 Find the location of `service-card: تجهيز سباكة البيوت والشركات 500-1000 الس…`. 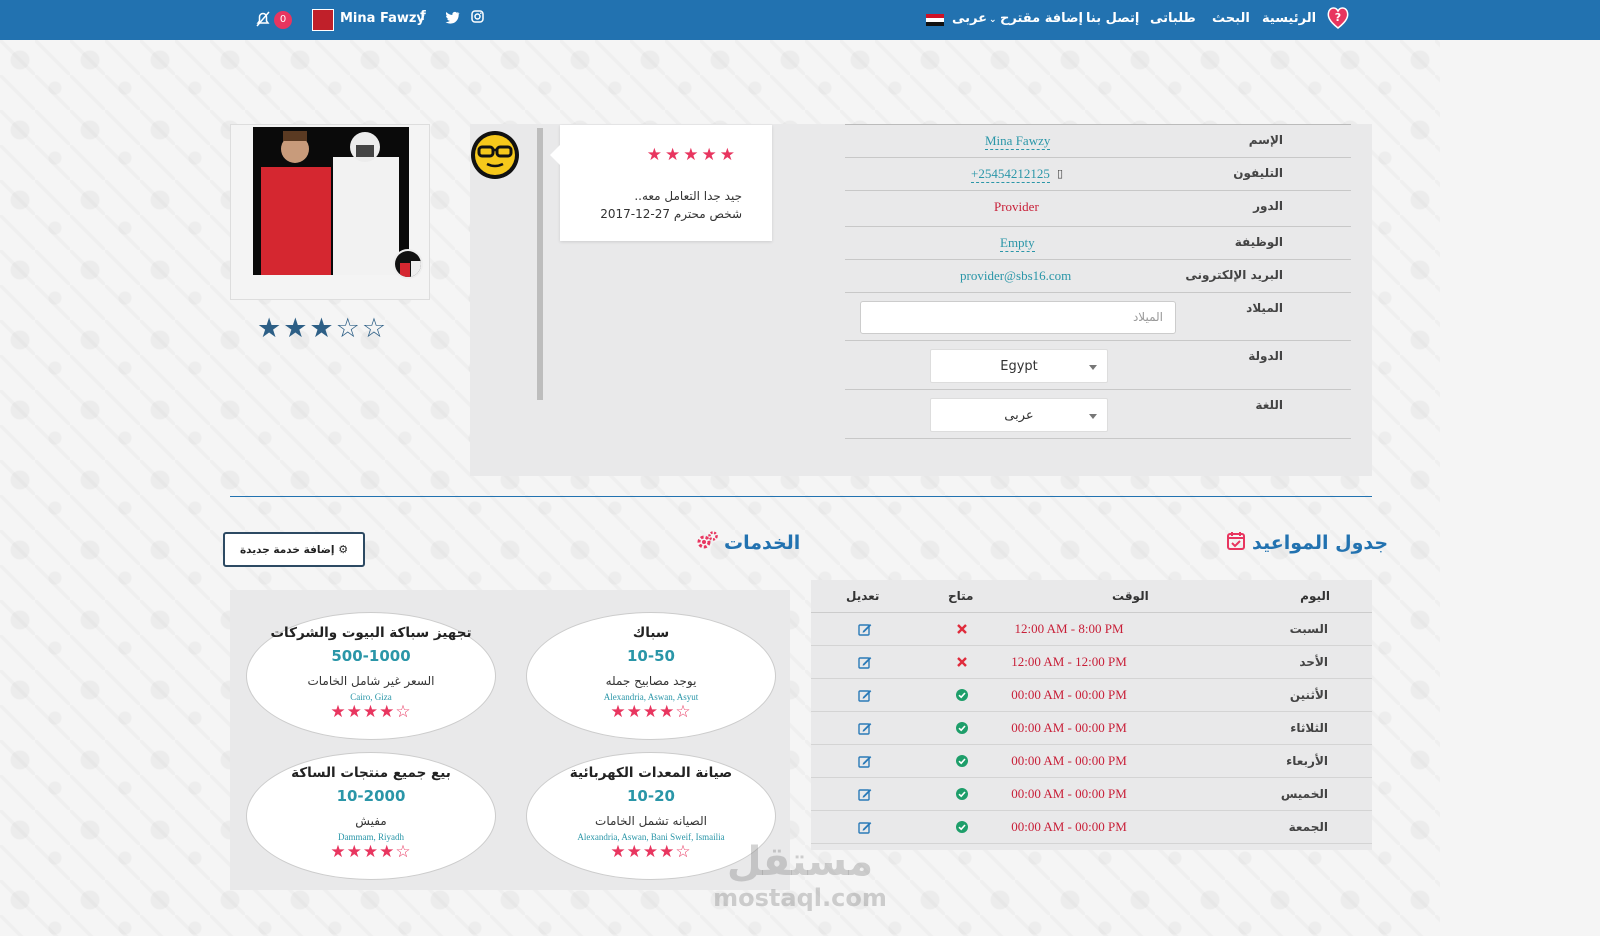

service-card: تجهيز سباكة البيوت والشركات 500-1000 الس… is located at coordinates (371, 676).